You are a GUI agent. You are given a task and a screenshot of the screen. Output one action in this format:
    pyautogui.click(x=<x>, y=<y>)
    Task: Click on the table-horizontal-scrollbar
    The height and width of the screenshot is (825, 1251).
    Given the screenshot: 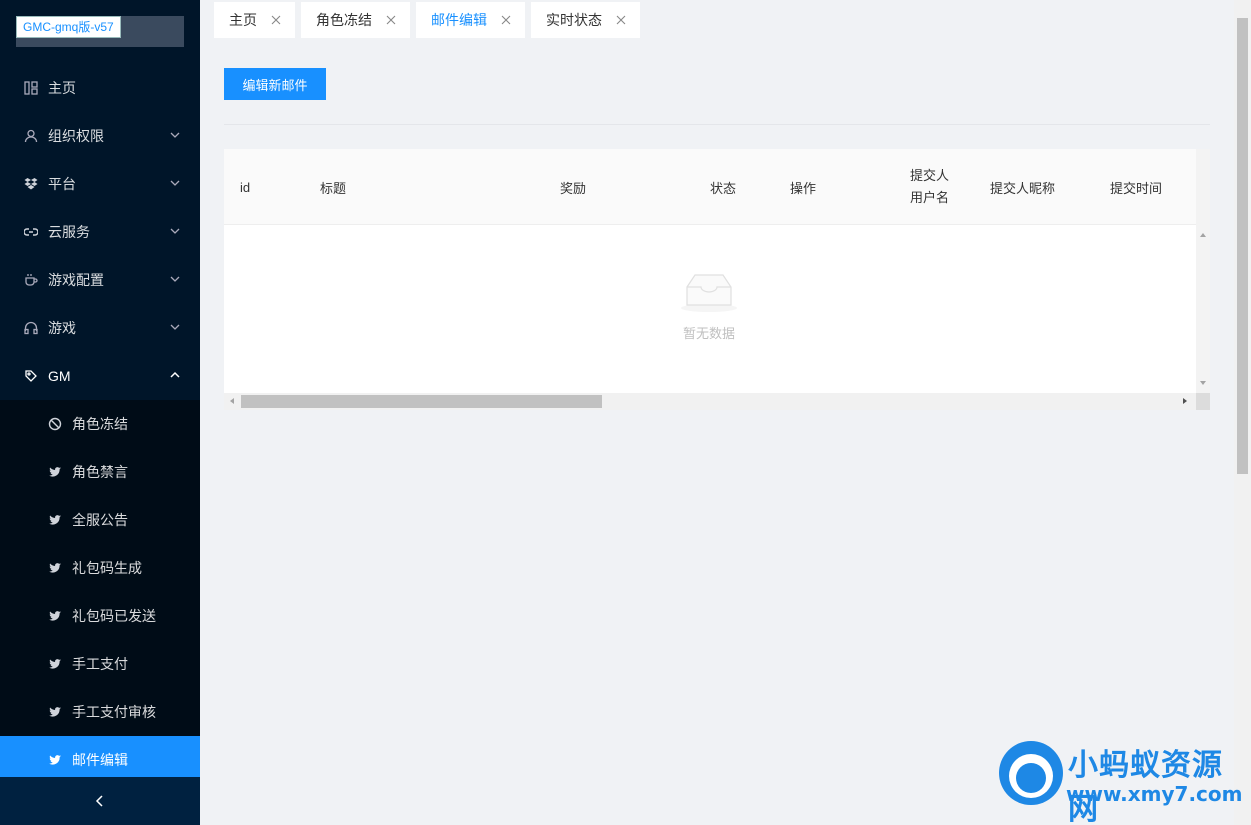 What is the action you would take?
    pyautogui.click(x=710, y=401)
    